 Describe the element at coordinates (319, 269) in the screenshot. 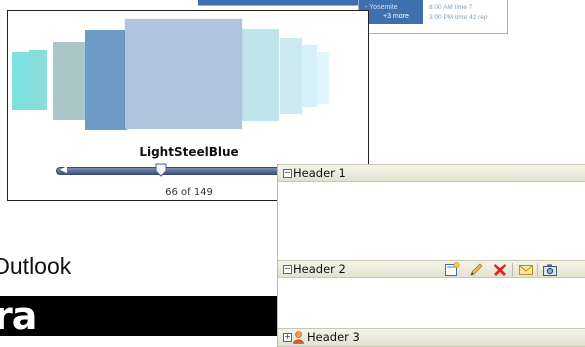

I see `header-2-title: Header 2` at that location.